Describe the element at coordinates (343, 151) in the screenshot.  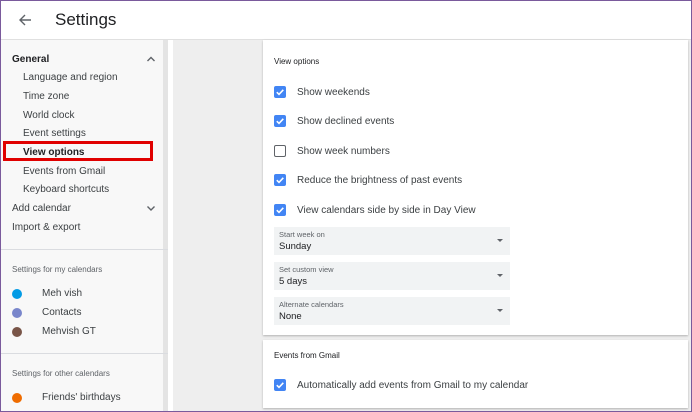
I see `checkbox-label: Show week numbers` at that location.